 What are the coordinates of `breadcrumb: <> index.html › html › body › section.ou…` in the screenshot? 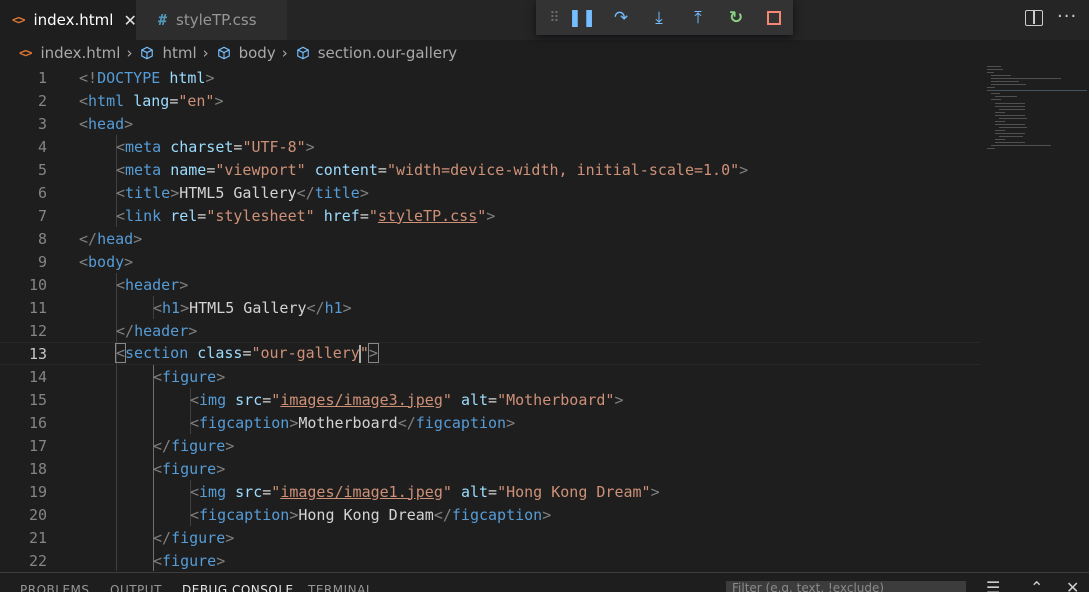 It's located at (544, 53).